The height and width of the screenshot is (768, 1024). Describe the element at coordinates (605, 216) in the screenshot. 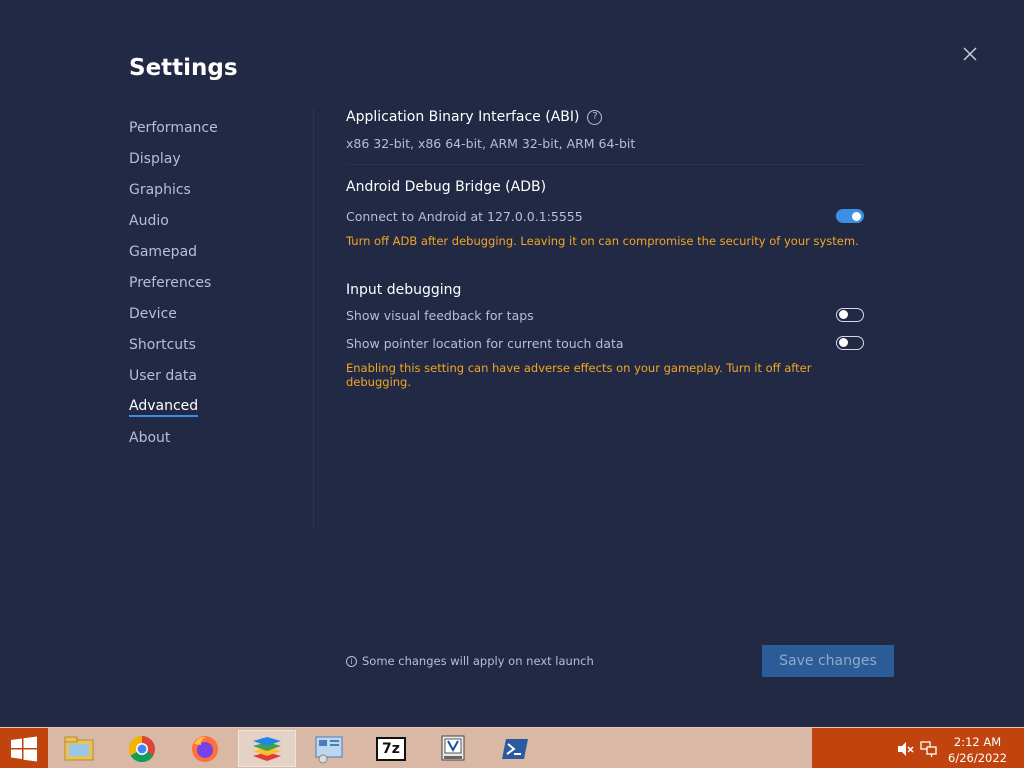

I see `adb-connect-row: Connect to Android at 127.0.0.1:5555` at that location.